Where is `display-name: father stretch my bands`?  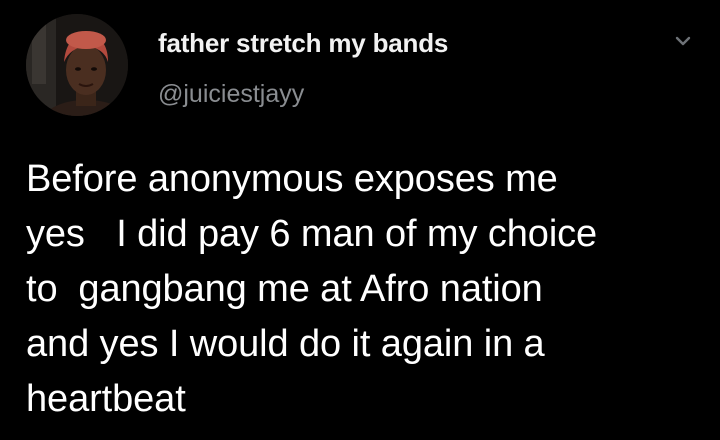 display-name: father stretch my bands is located at coordinates (303, 43).